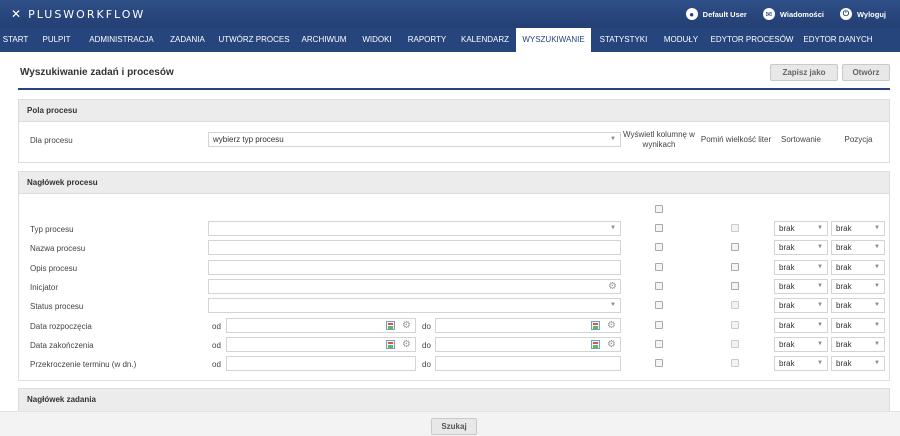  I want to click on search-button: Szukaj, so click(454, 426).